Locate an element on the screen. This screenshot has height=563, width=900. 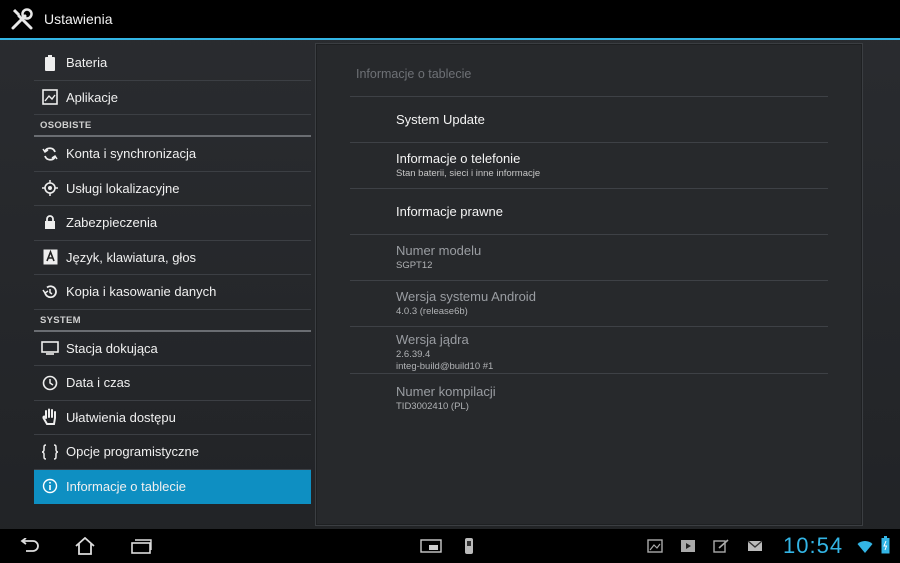
pref-legal-info: Informacje prawne is located at coordinates (589, 212).